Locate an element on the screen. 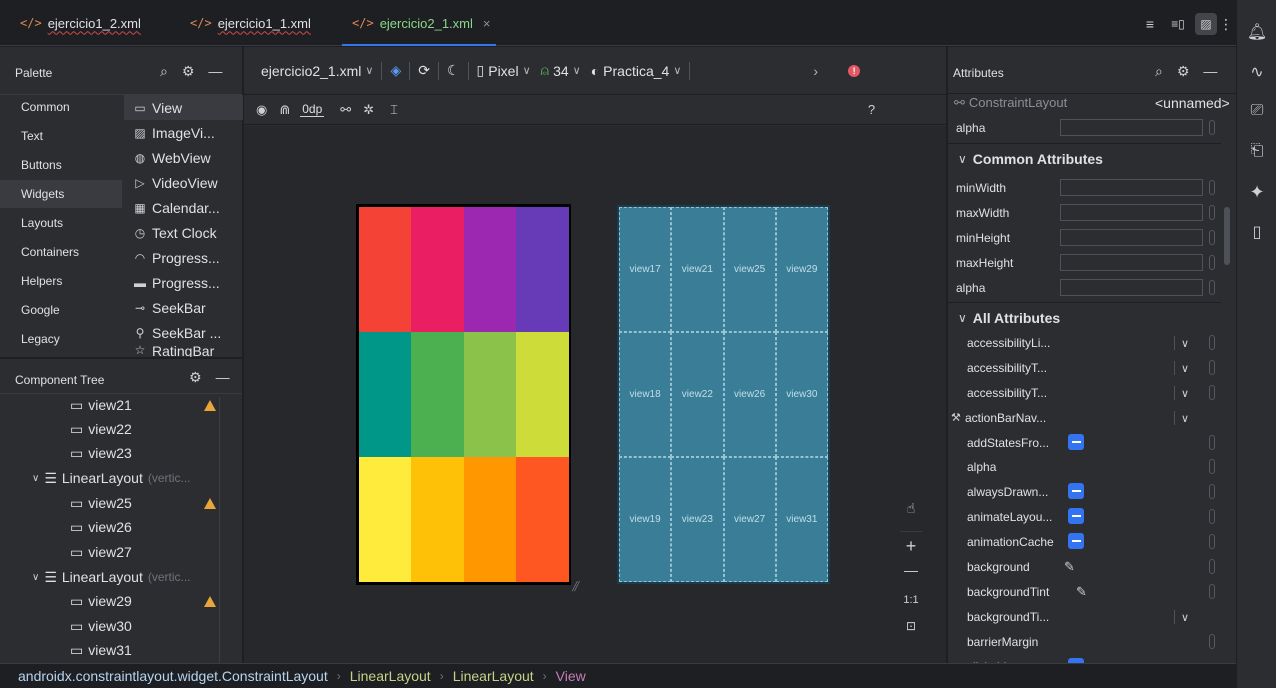 This screenshot has height=688, width=1276. palette-category-buttons: Buttons is located at coordinates (61, 165).